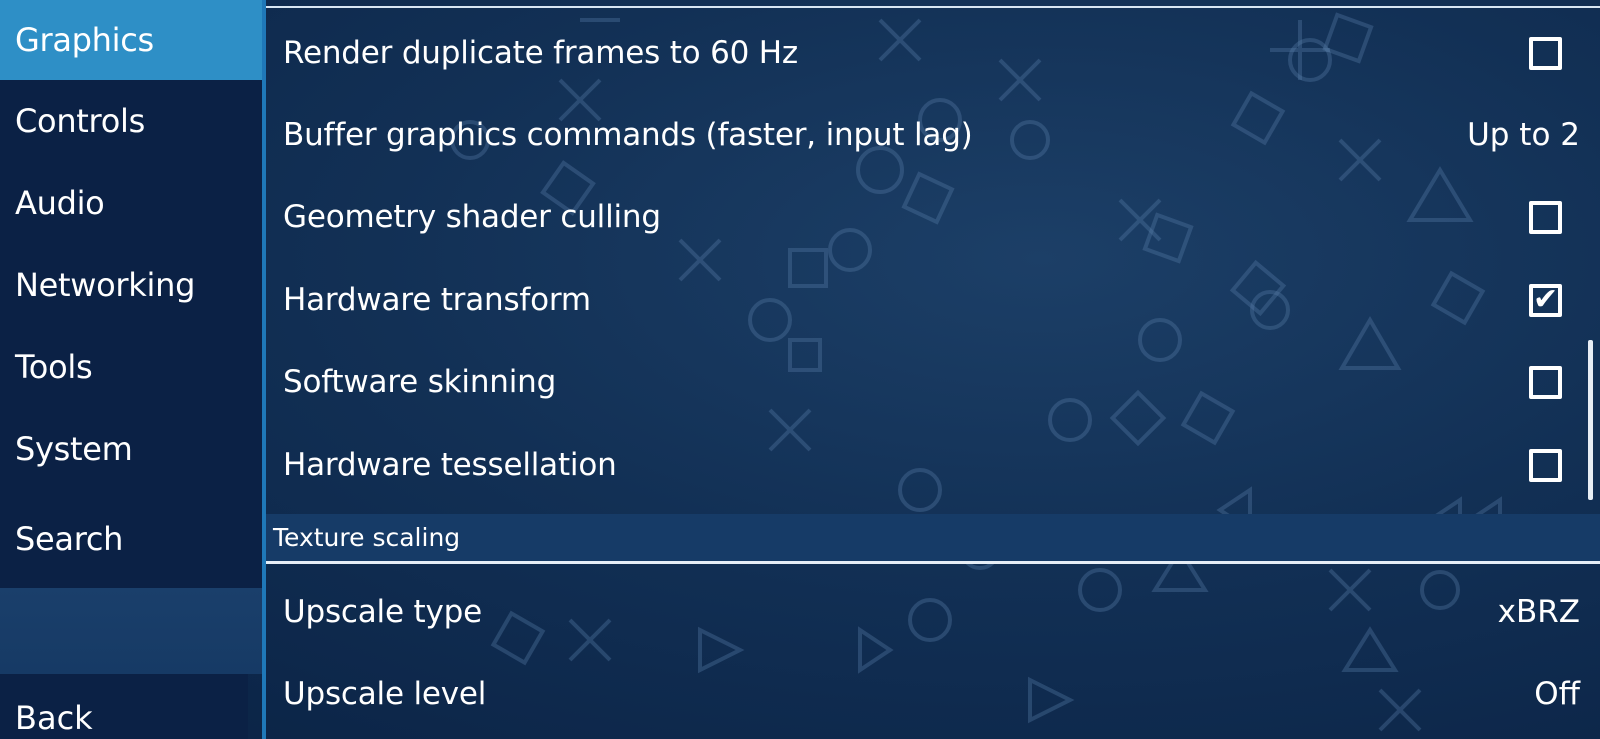 The height and width of the screenshot is (739, 1600). I want to click on setting-render-duplicate-frames: Render duplicate frames to 60 Hz, so click(933, 53).